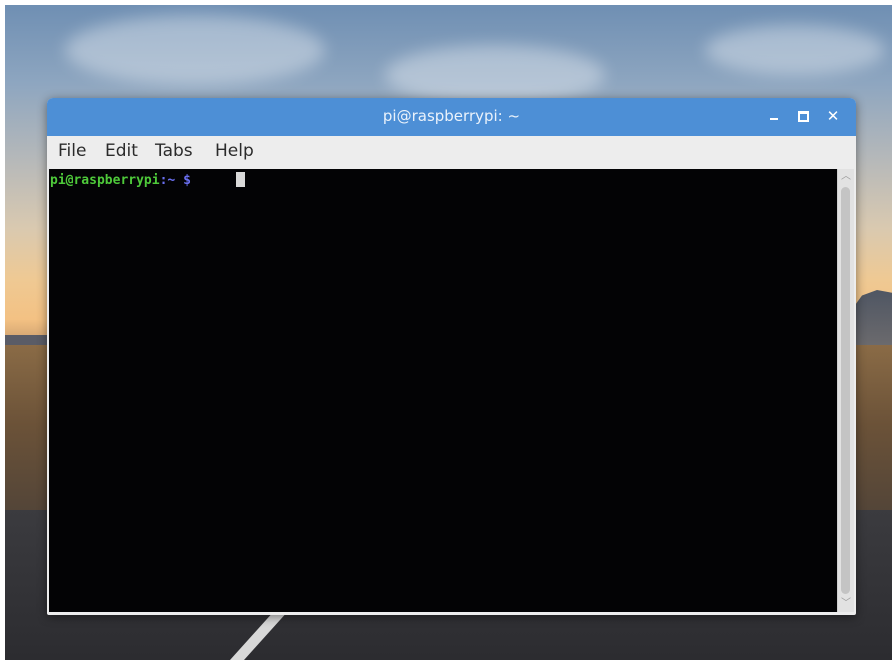 The width and height of the screenshot is (895, 663). I want to click on vertical-scrollbar: ︿ ﹀, so click(845, 390).